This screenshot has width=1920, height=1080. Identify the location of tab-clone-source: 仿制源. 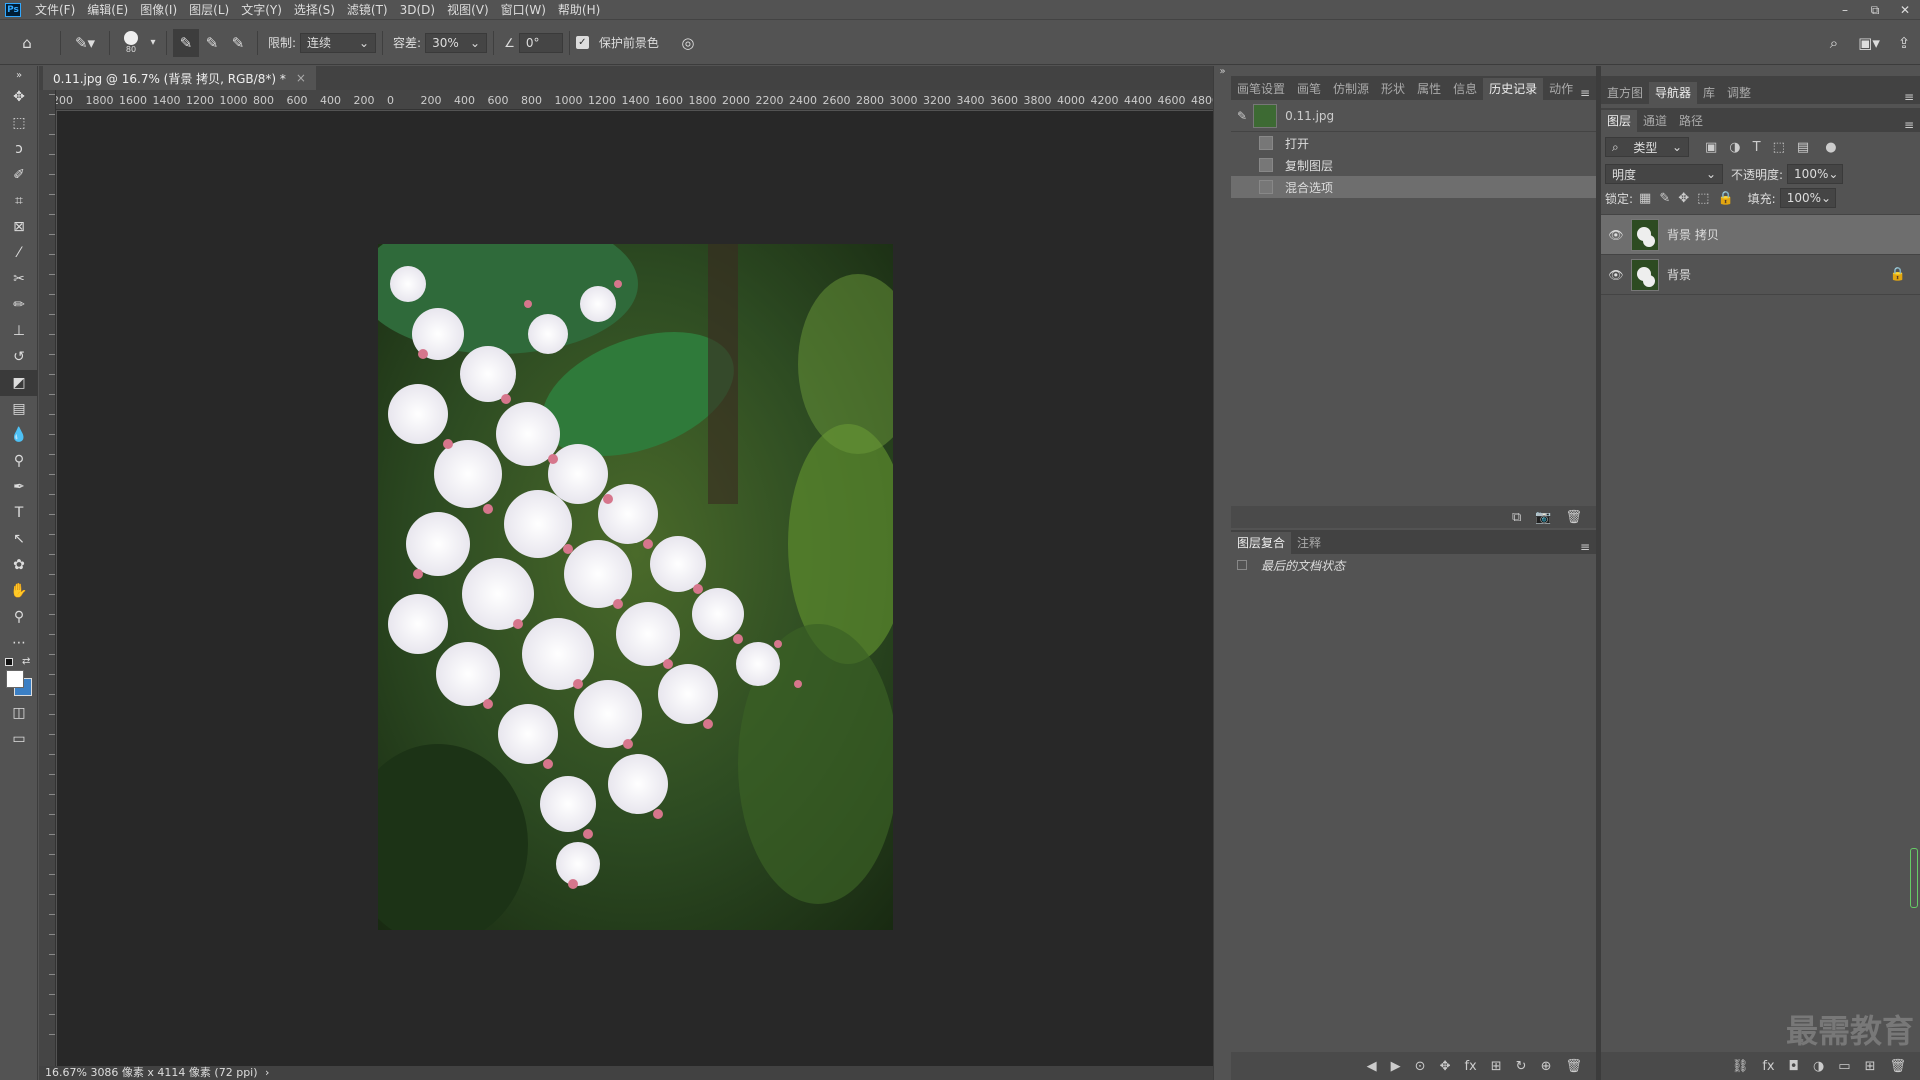
(1351, 89).